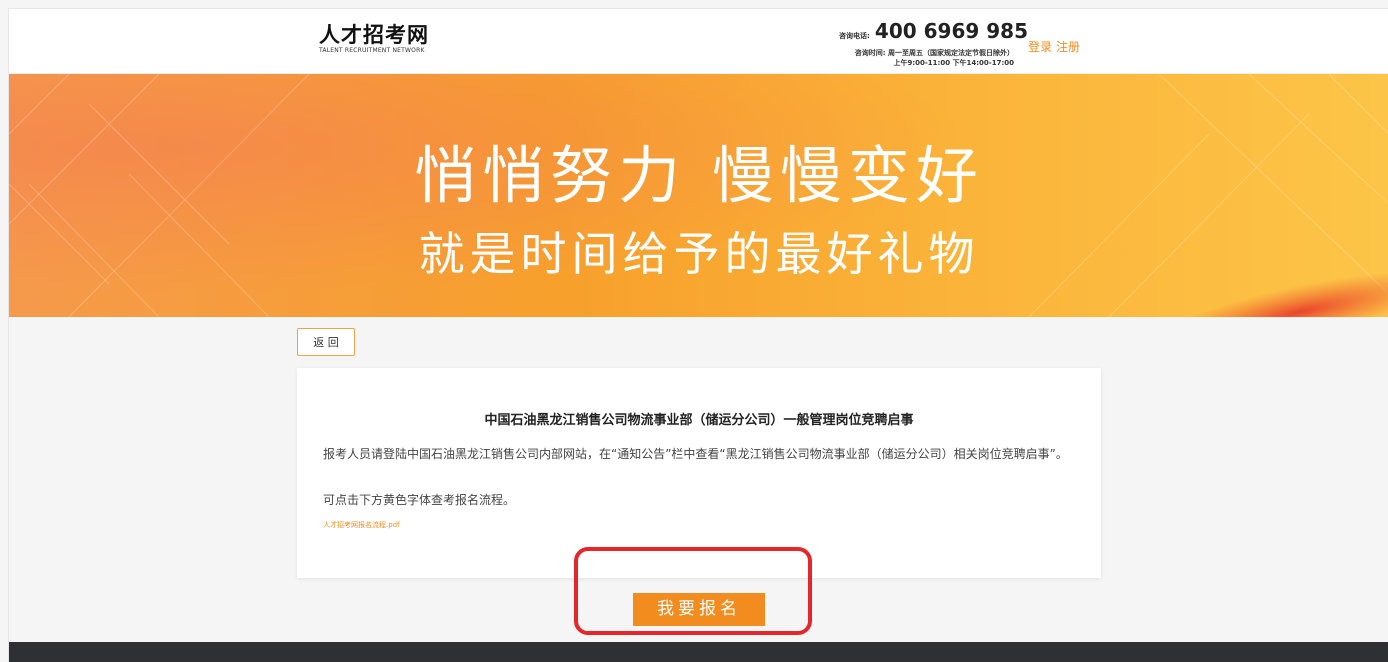  I want to click on phone-row: 咨询电话: 400 6969 985, so click(933, 33).